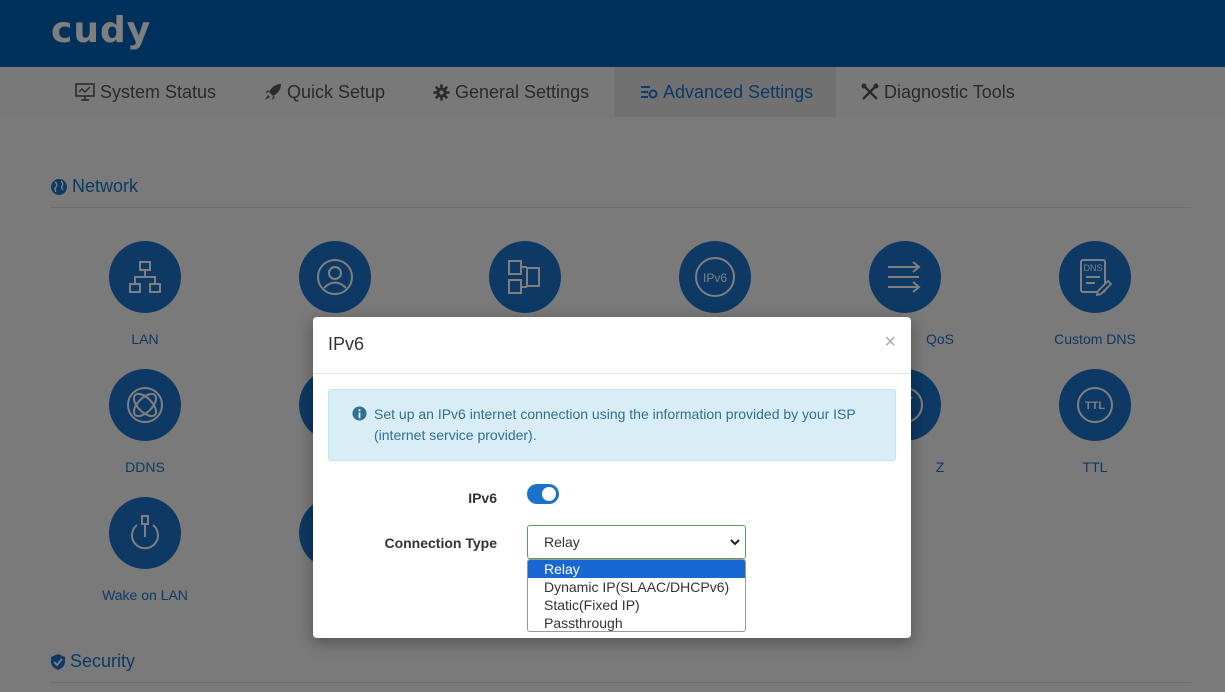 Image resolution: width=1225 pixels, height=692 pixels. I want to click on modal-title: IPv6, so click(346, 344).